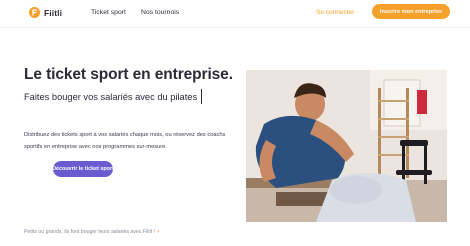 This screenshot has width=470, height=246. I want to click on nav-divider, so click(235, 27).